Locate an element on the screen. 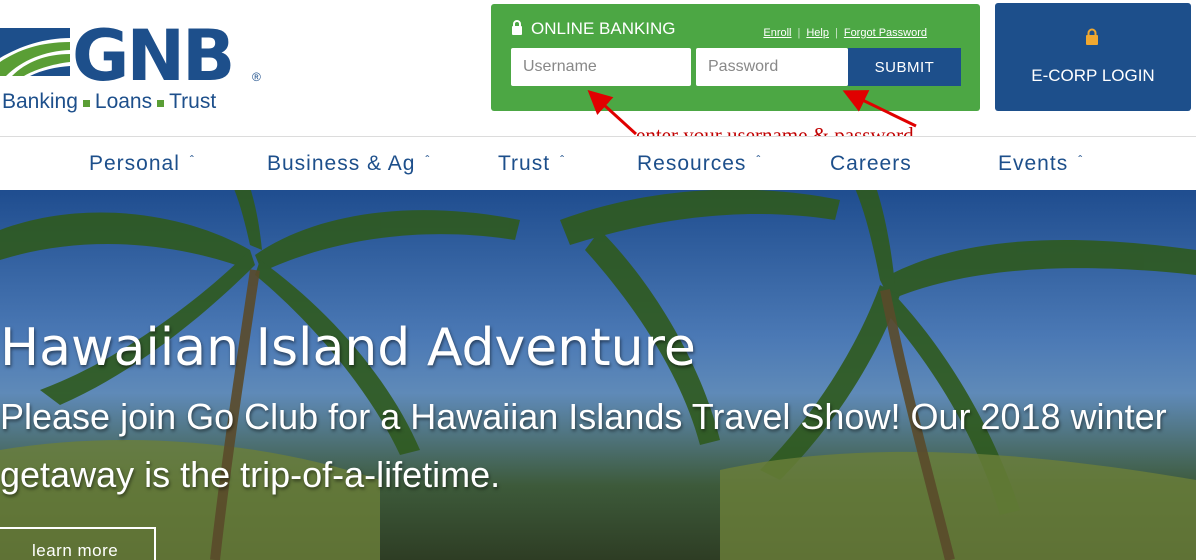  nav-careers: Careers is located at coordinates (871, 164).